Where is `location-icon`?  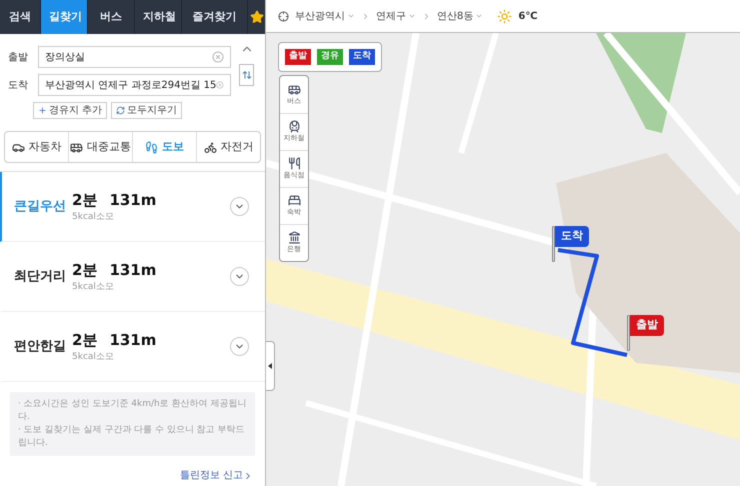
location-icon is located at coordinates (283, 16).